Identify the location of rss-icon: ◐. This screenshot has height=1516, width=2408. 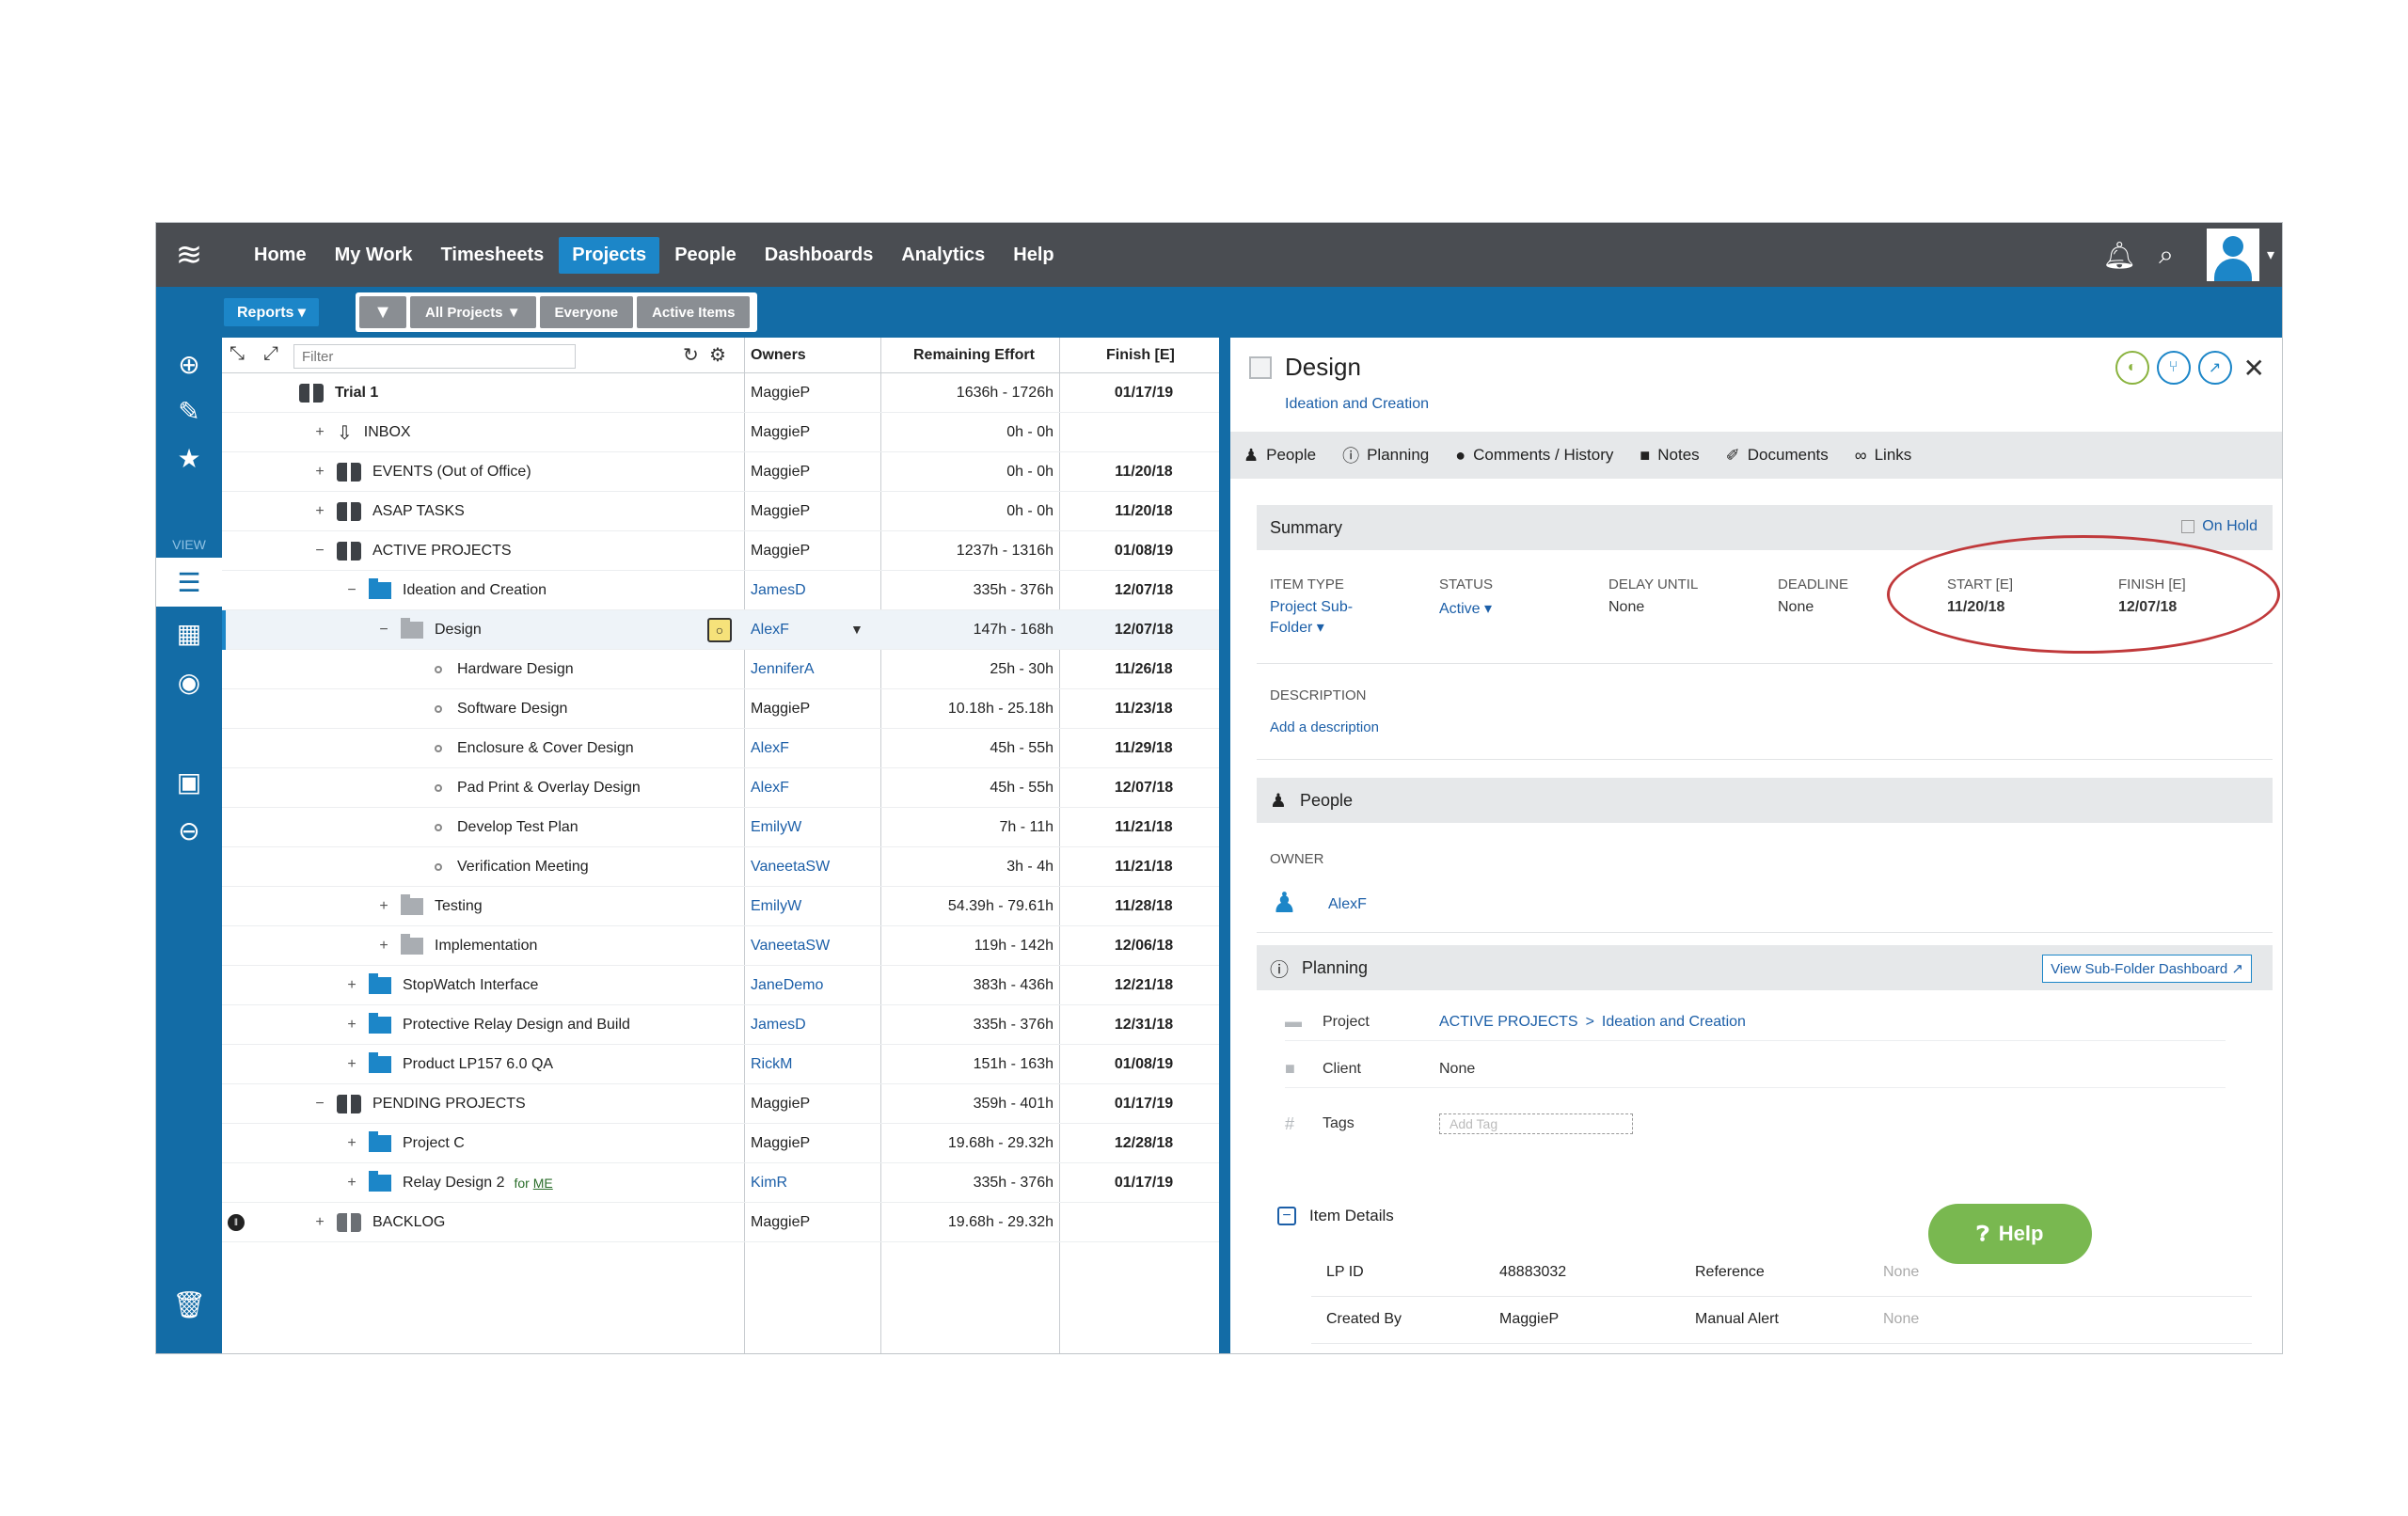
(2132, 368).